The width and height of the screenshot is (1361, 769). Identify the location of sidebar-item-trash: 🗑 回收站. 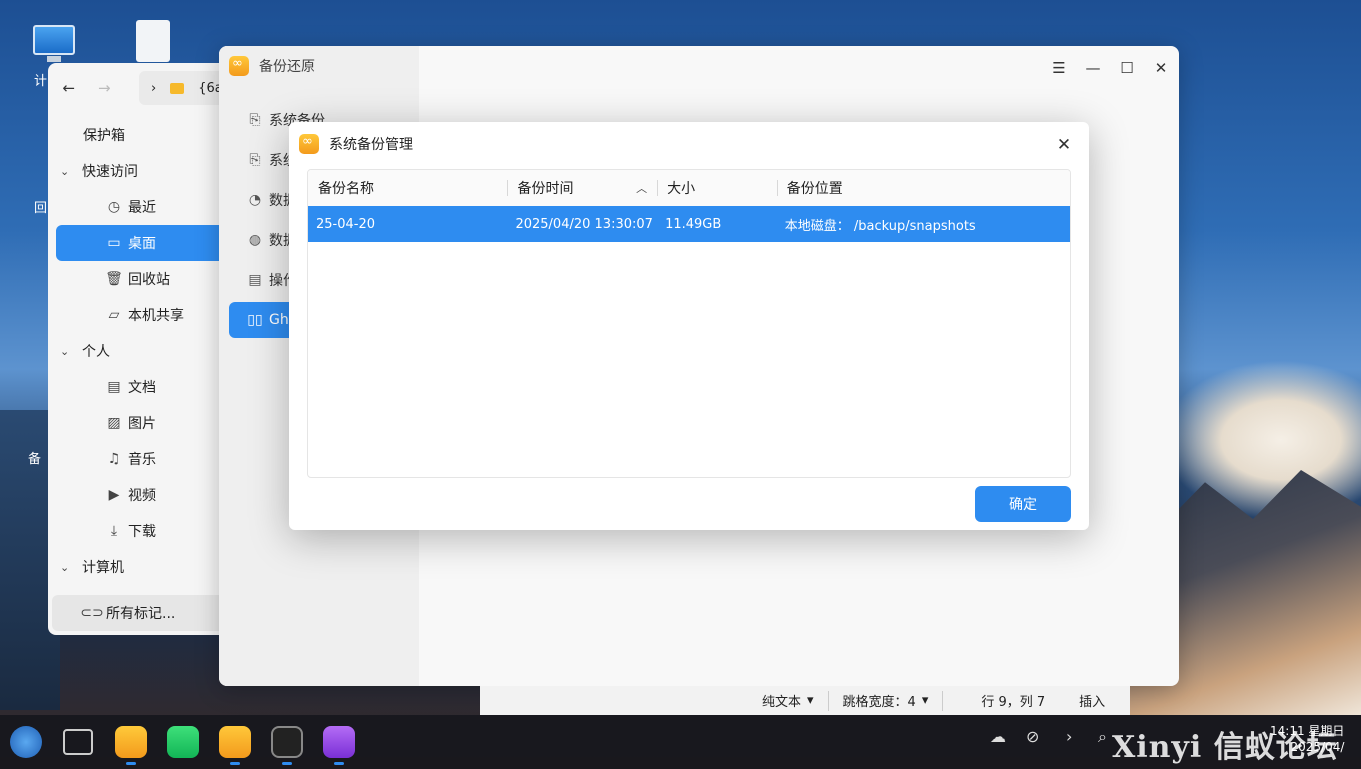
(138, 279).